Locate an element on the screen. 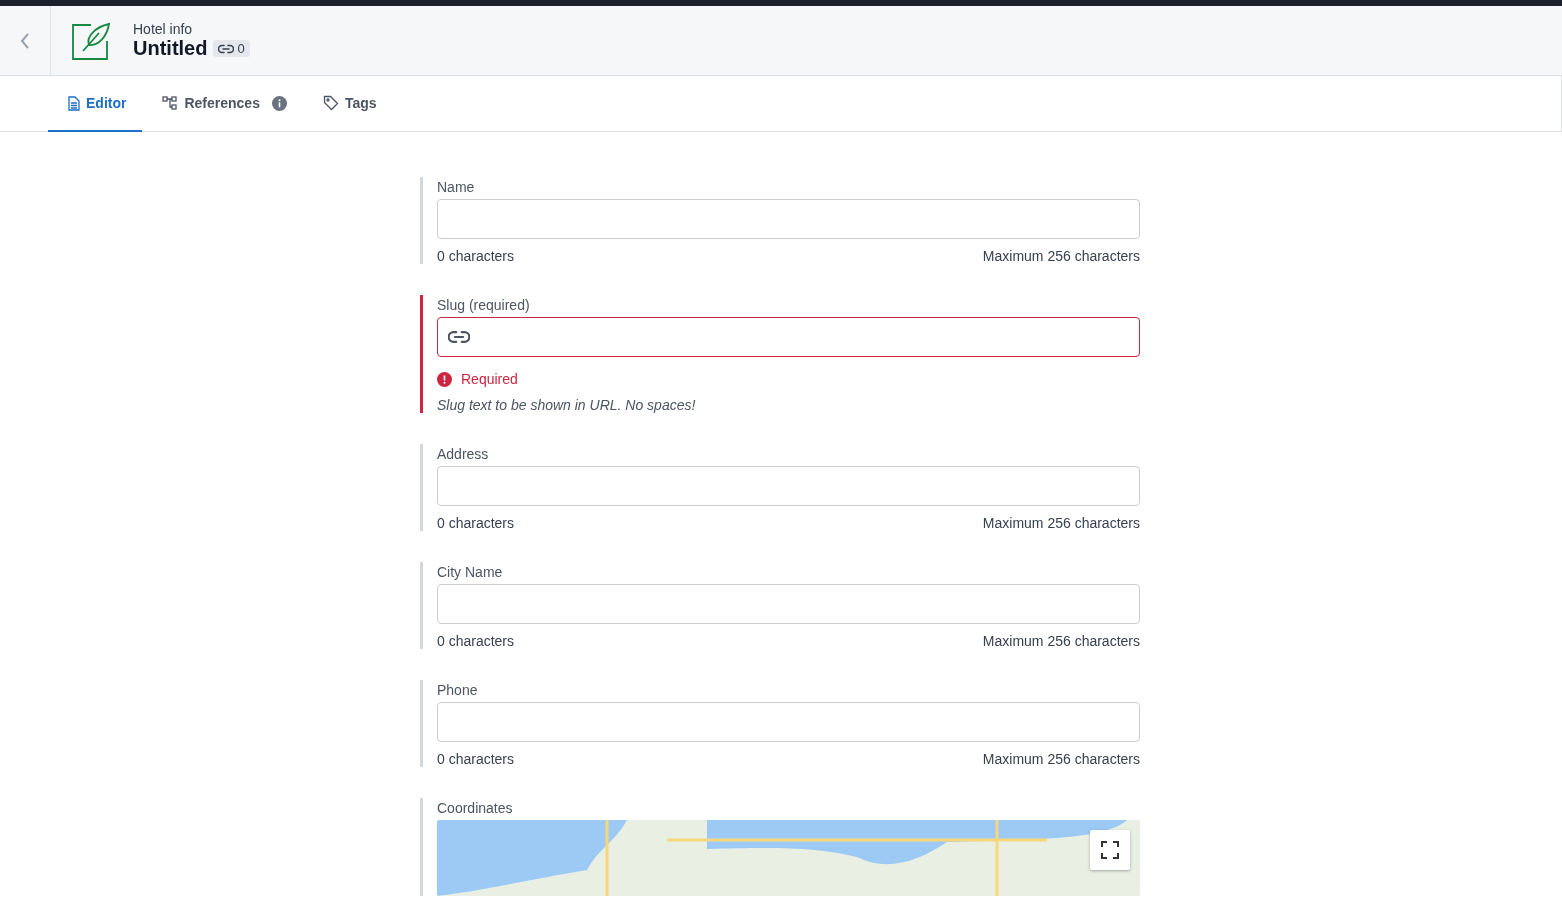 The height and width of the screenshot is (901, 1562). field-label: Slug (required) is located at coordinates (484, 305).